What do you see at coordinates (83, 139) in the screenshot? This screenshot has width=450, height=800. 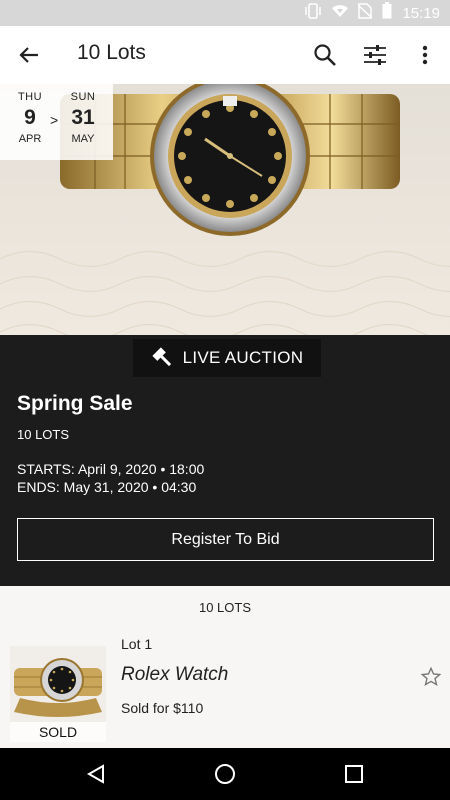 I see `end-month: MAY` at bounding box center [83, 139].